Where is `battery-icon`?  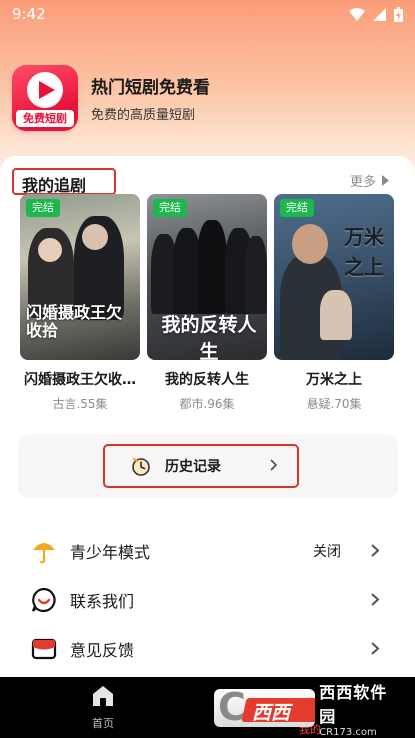 battery-icon is located at coordinates (398, 14).